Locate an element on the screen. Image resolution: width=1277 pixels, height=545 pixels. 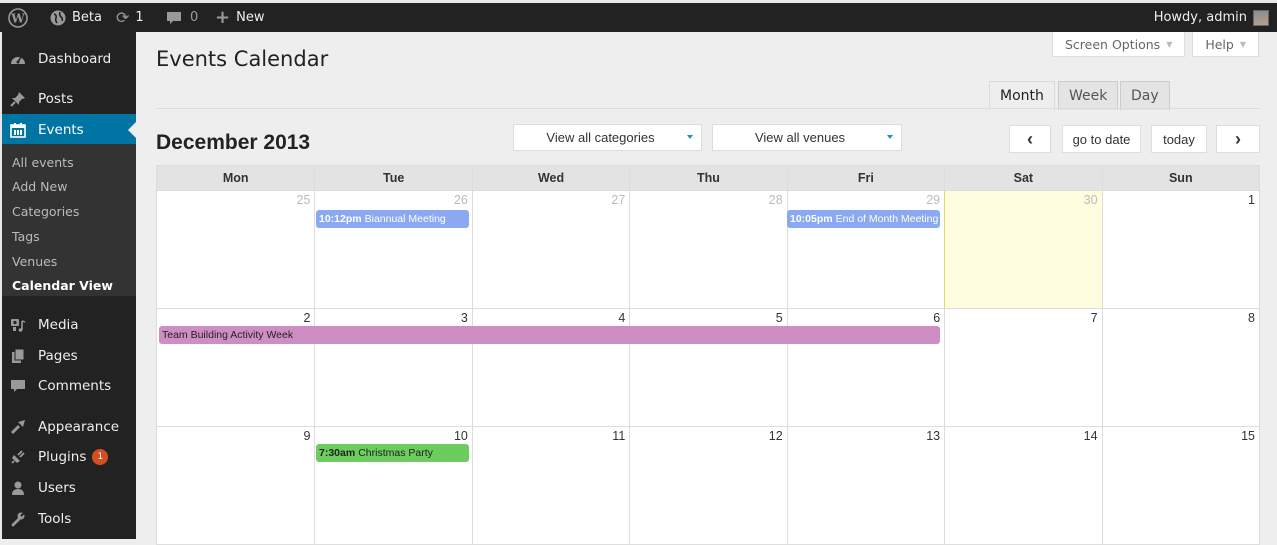
event-time: 7:30am is located at coordinates (337, 453).